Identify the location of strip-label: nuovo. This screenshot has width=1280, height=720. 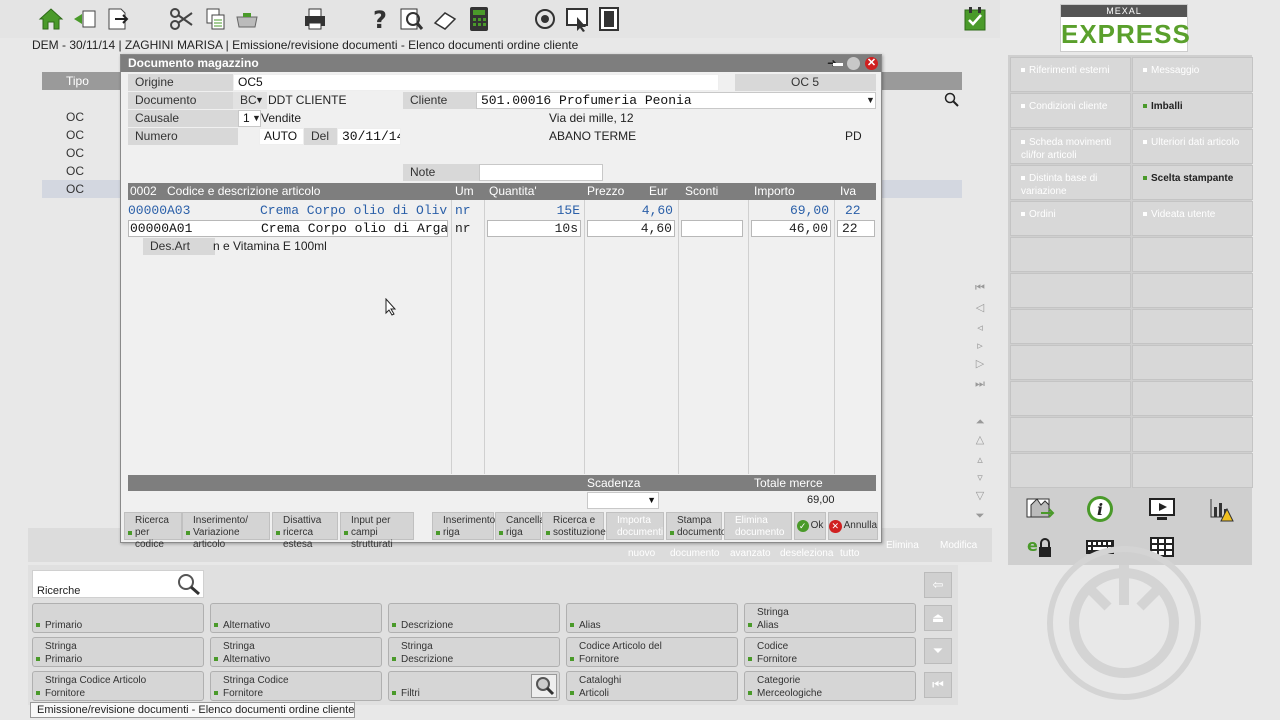
(641, 553).